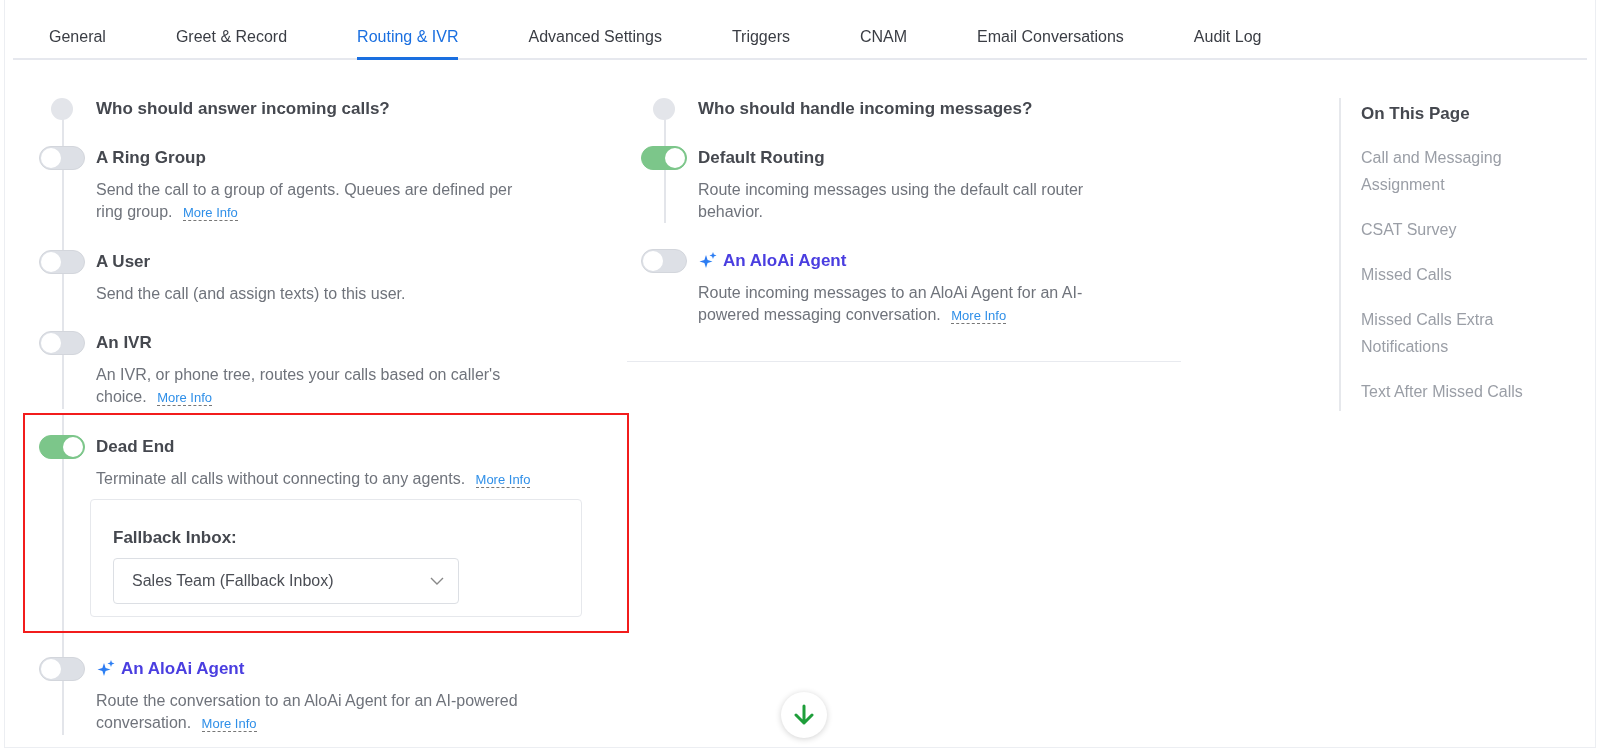 This screenshot has width=1600, height=748. Describe the element at coordinates (1456, 333) in the screenshot. I see `toc-link: Missed Calls Extra Notifications` at that location.